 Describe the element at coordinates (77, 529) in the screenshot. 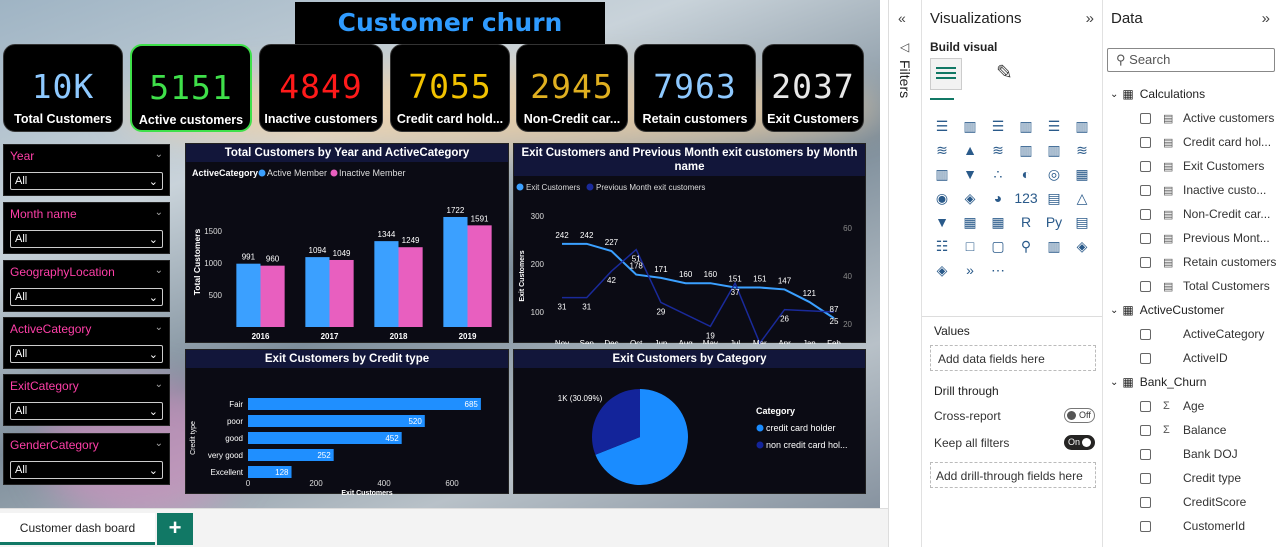

I see `page-tab-customer-dash-board: Customer dash board` at that location.